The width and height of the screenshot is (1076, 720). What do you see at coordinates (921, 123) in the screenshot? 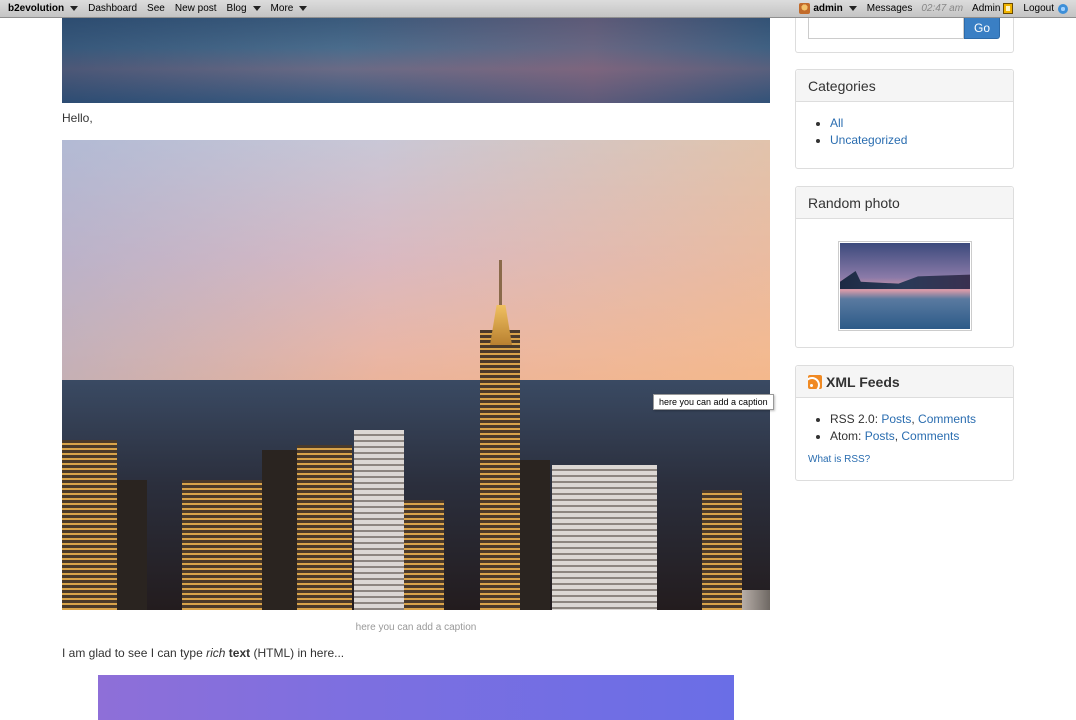
I see `category-item-all: All` at bounding box center [921, 123].